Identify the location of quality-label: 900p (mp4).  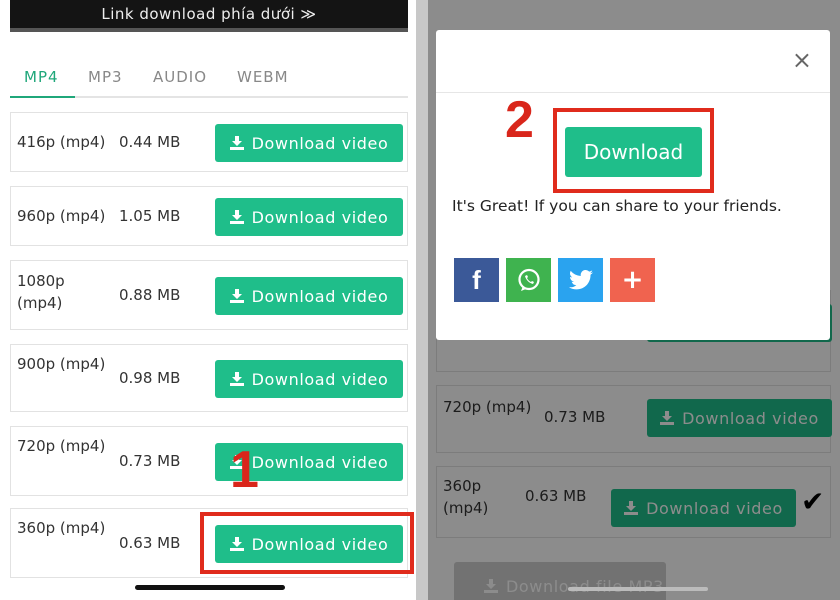
(61, 364).